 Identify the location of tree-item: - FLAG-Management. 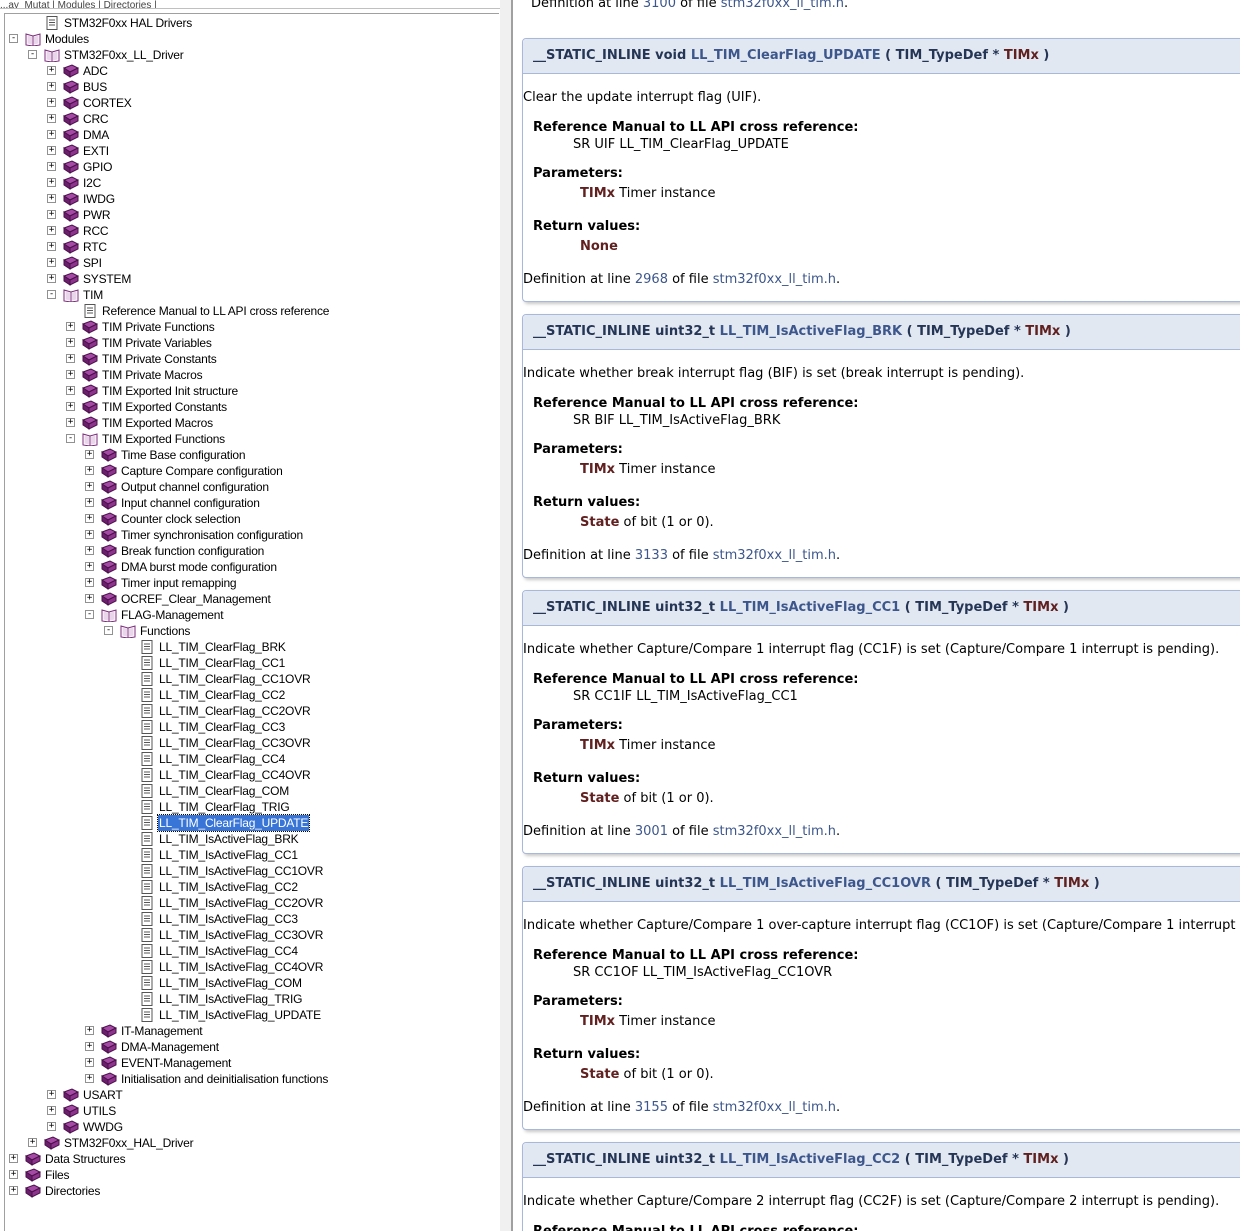
(250, 615).